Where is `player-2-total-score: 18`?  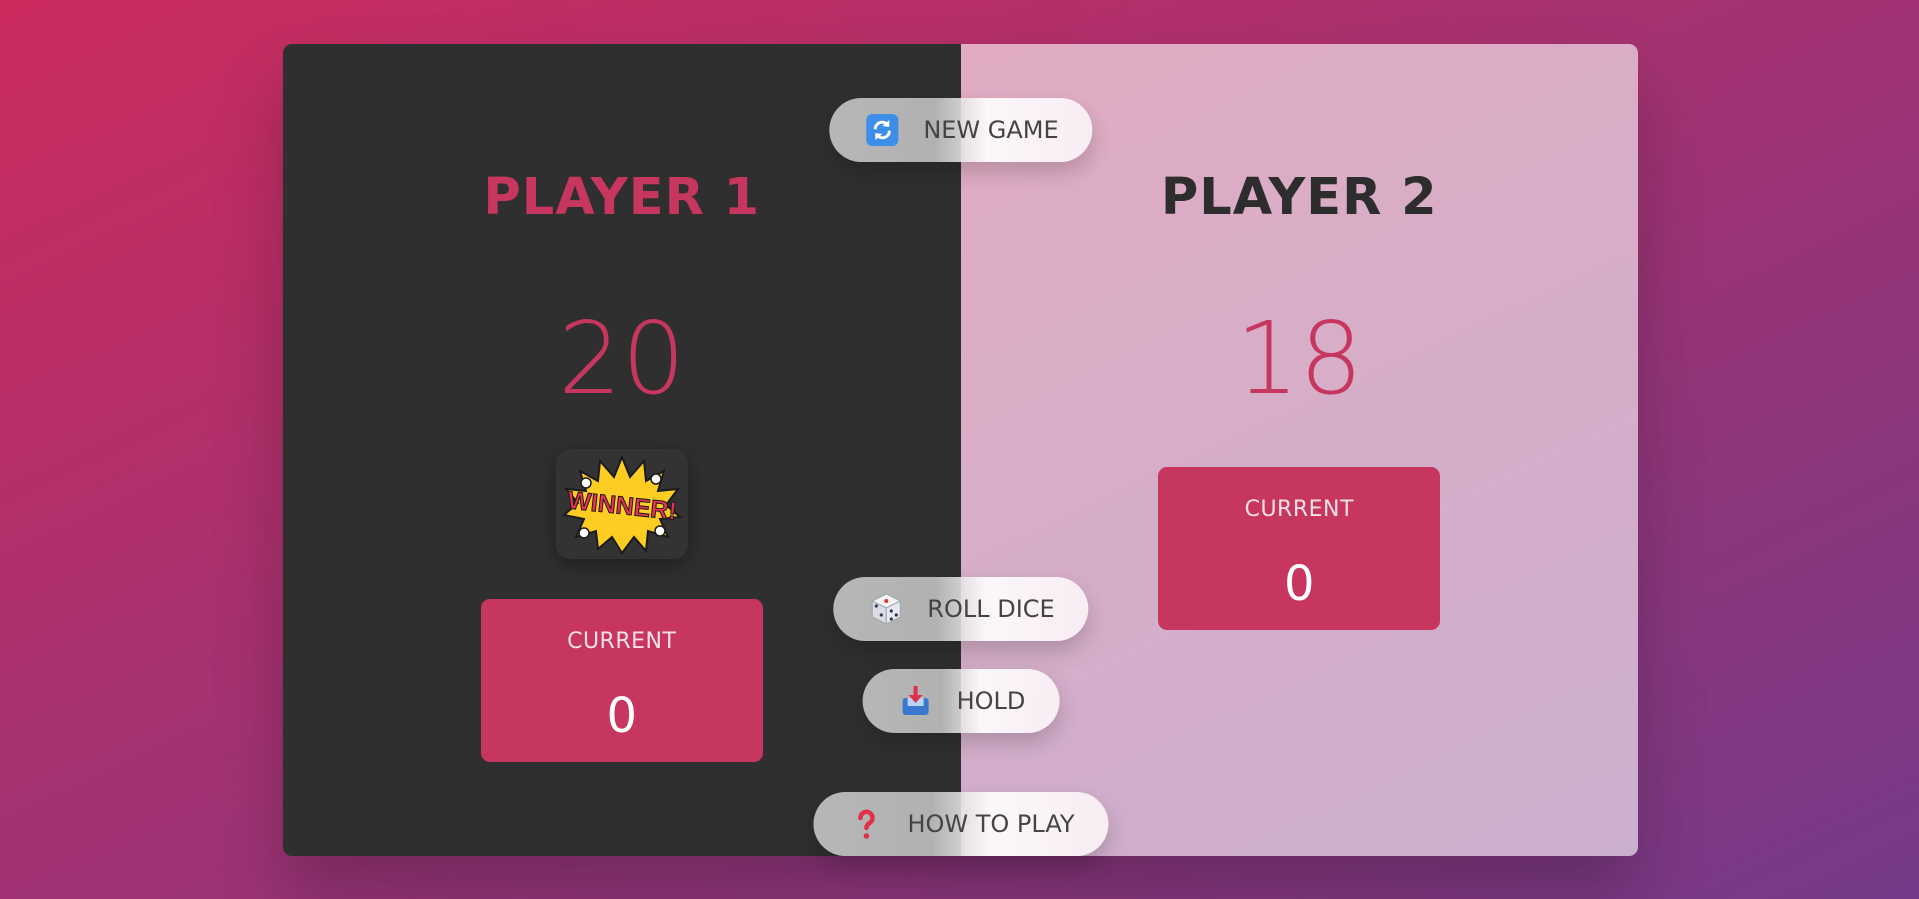 player-2-total-score: 18 is located at coordinates (1299, 359).